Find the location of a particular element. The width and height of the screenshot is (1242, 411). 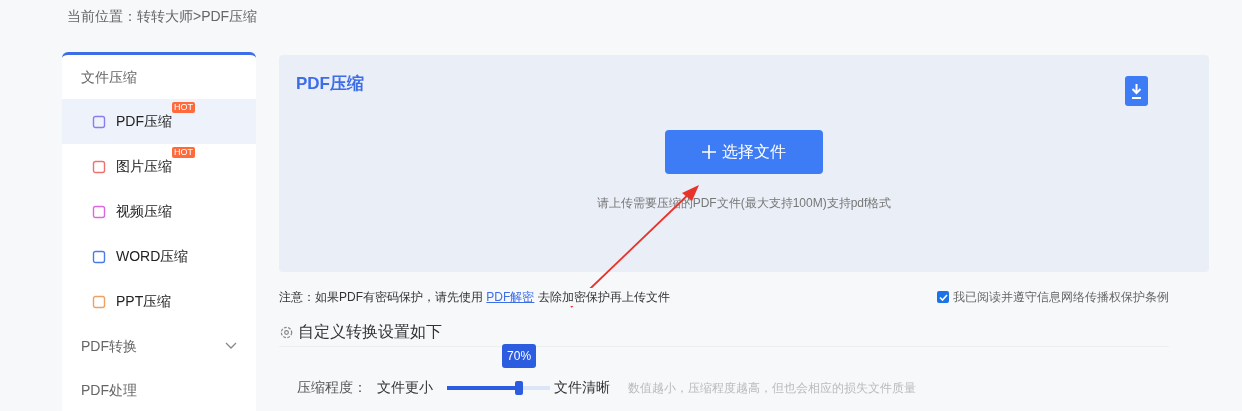

chevron-down-icon is located at coordinates (231, 346).